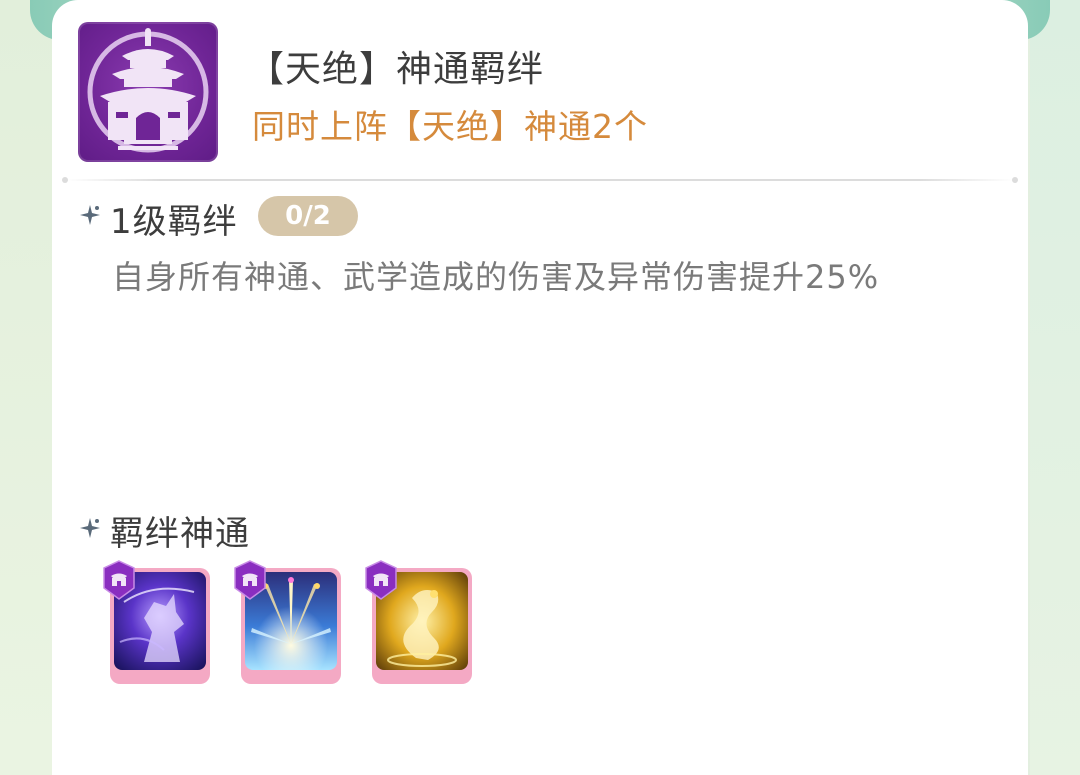  I want to click on level1-bond-title: 1级羁绊, so click(174, 222).